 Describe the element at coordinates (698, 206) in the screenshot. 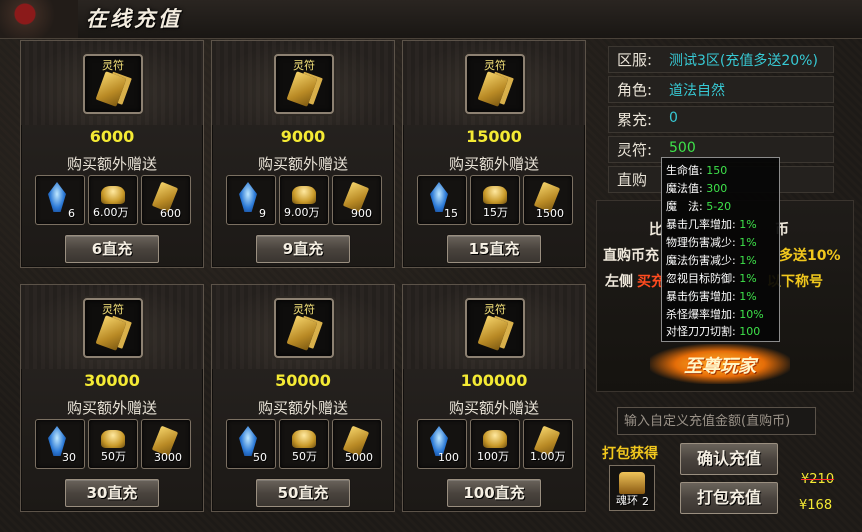

I see `tooltip-row: 魔 法: 5-20` at that location.